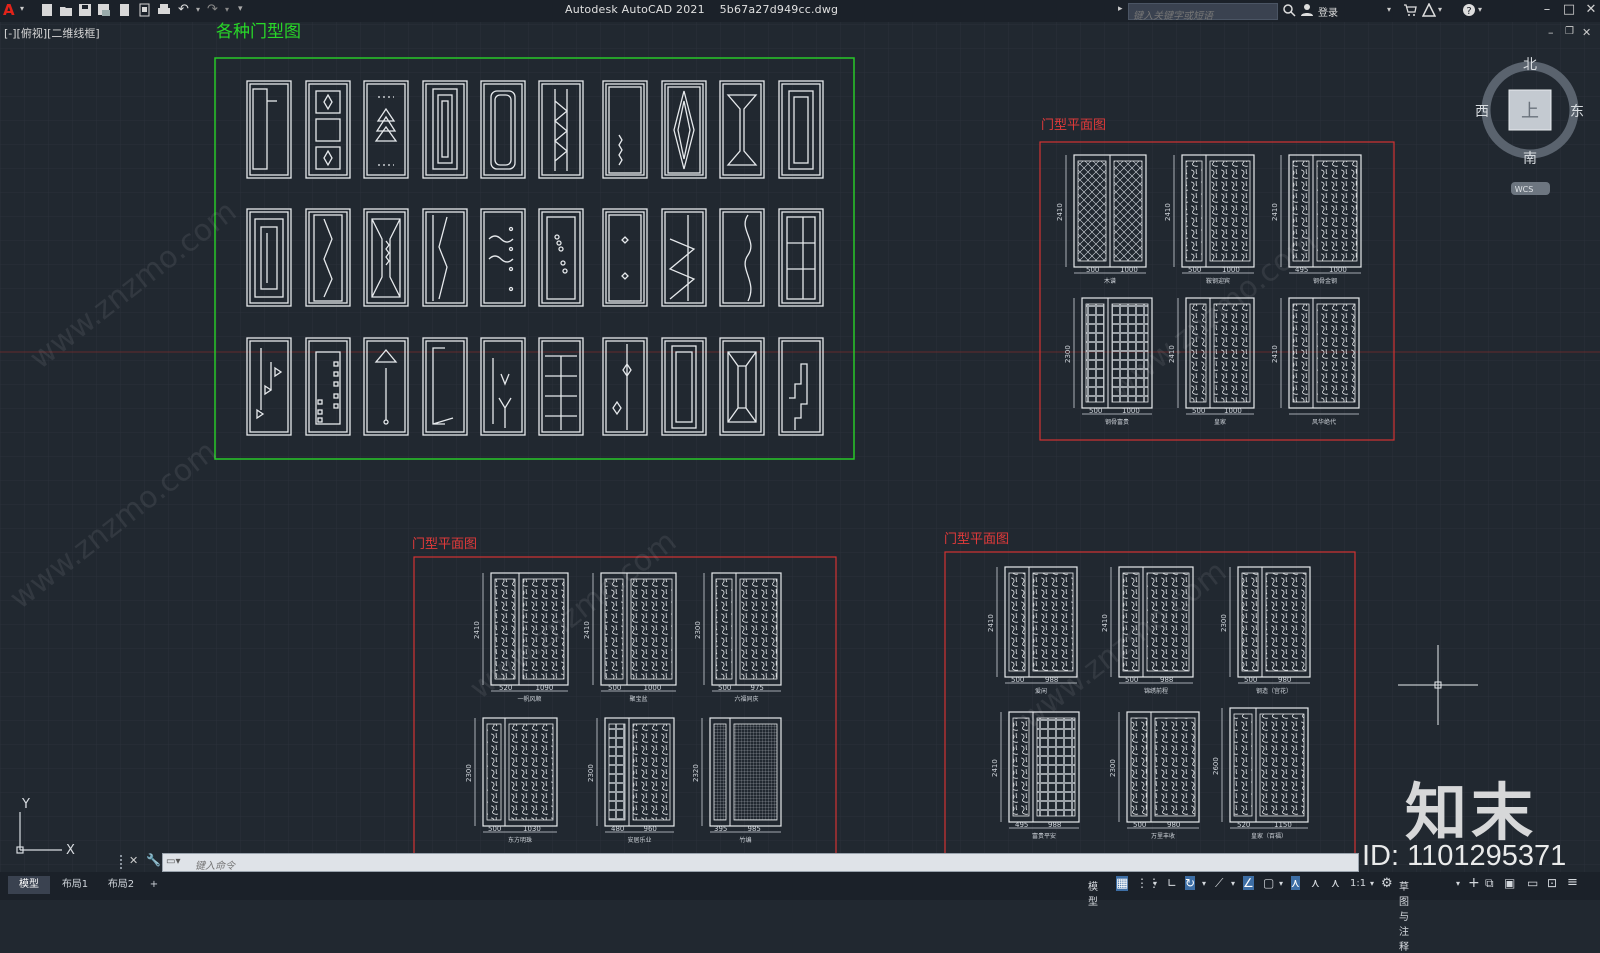 The height and width of the screenshot is (953, 1600). Describe the element at coordinates (1480, 9) in the screenshot. I see `help-dropdown-icon: ▾` at that location.